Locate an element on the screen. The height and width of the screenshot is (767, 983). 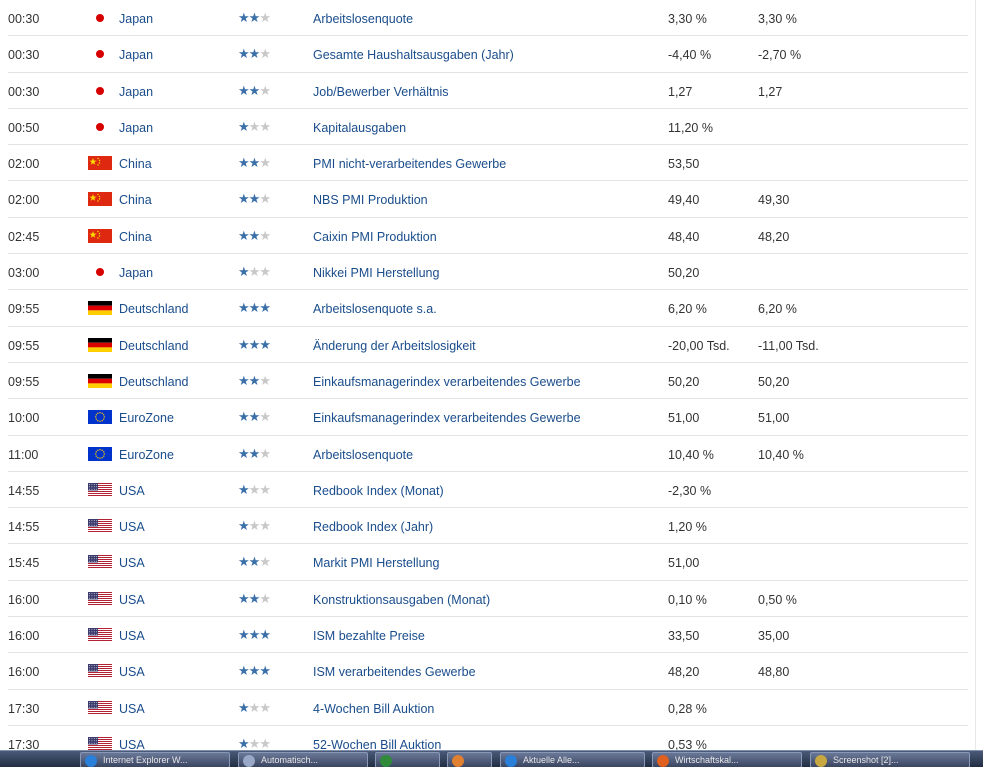
event-name-link: PMI nicht-verarbeitendes Gewerbe is located at coordinates (409, 164).